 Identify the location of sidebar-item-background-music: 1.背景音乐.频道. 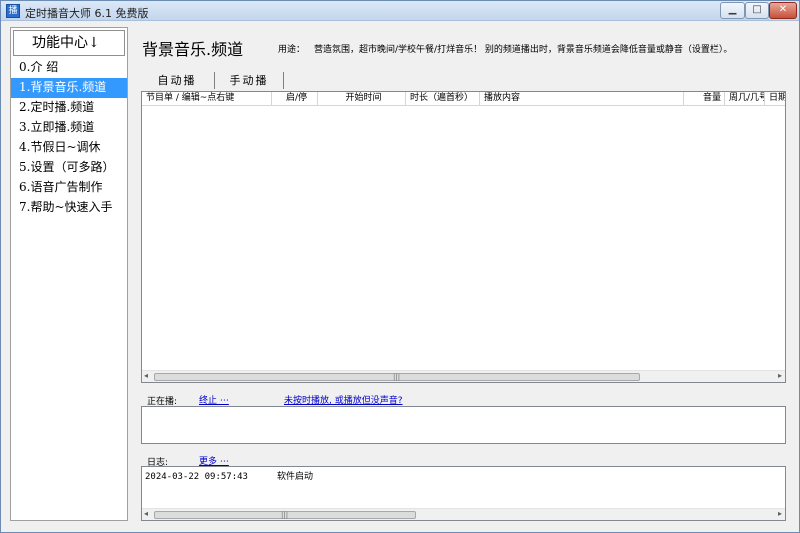
(69, 88).